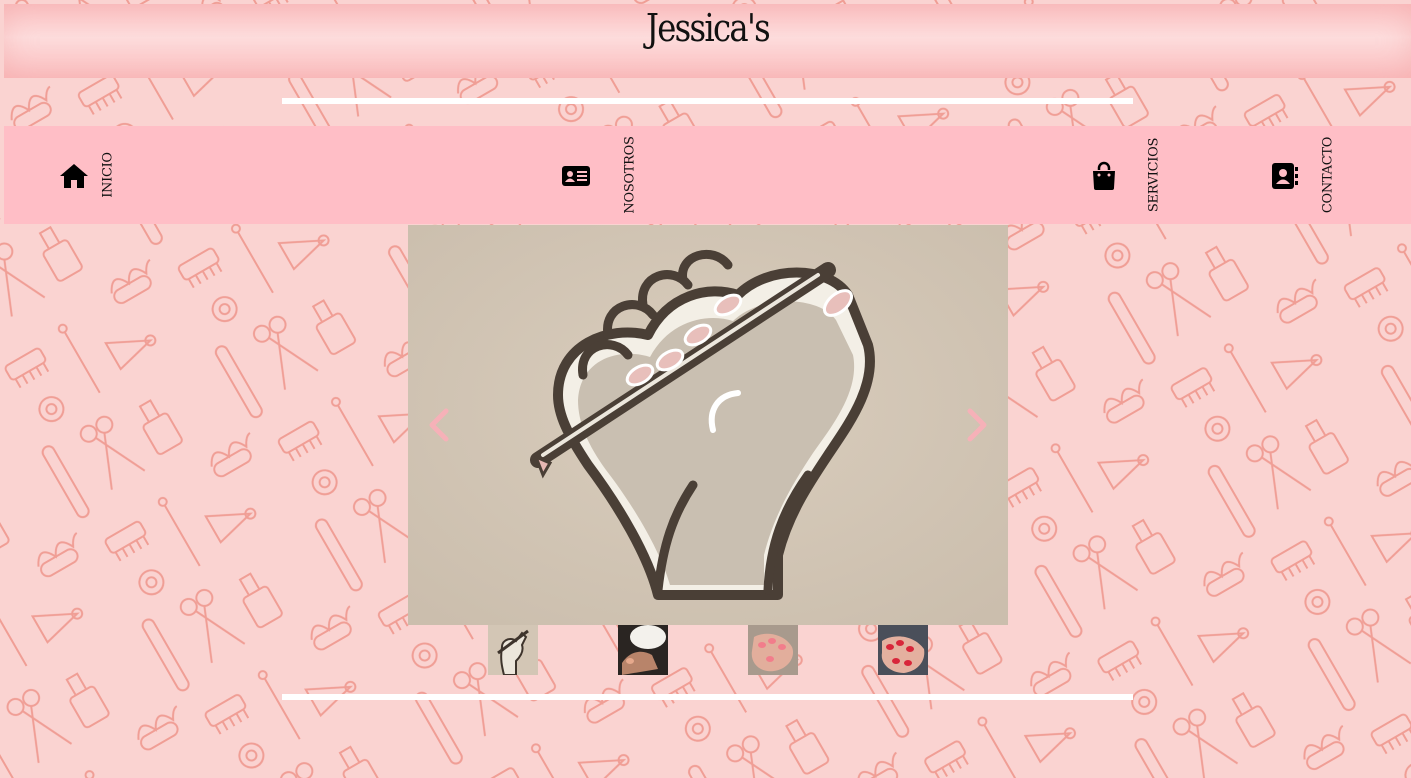 This screenshot has height=778, width=1411. What do you see at coordinates (707, 101) in the screenshot?
I see `top-divider` at bounding box center [707, 101].